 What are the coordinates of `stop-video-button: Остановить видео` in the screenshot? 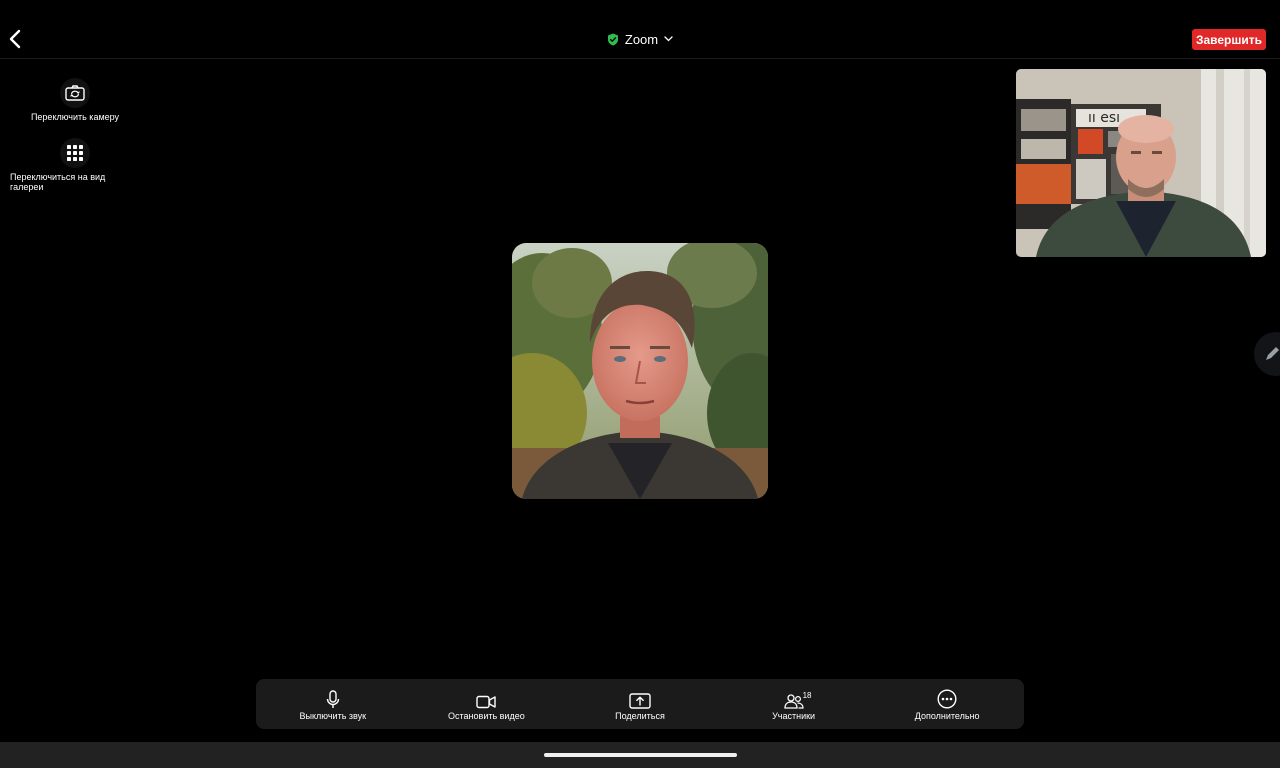 It's located at (486, 704).